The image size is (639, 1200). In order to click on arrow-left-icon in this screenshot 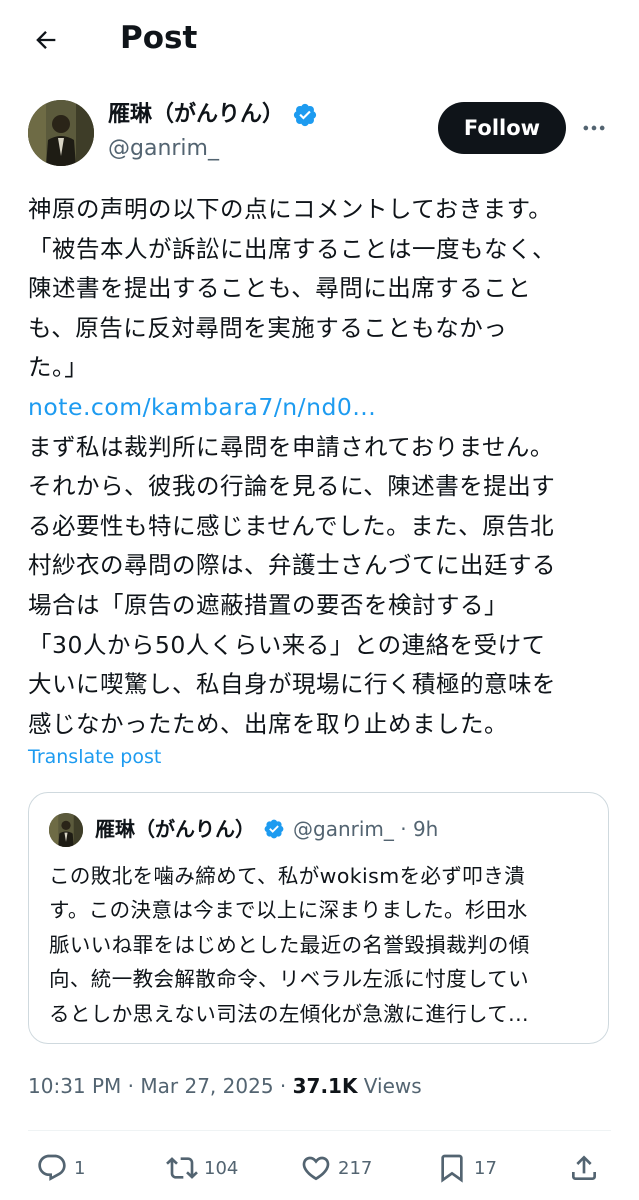, I will do `click(46, 40)`.